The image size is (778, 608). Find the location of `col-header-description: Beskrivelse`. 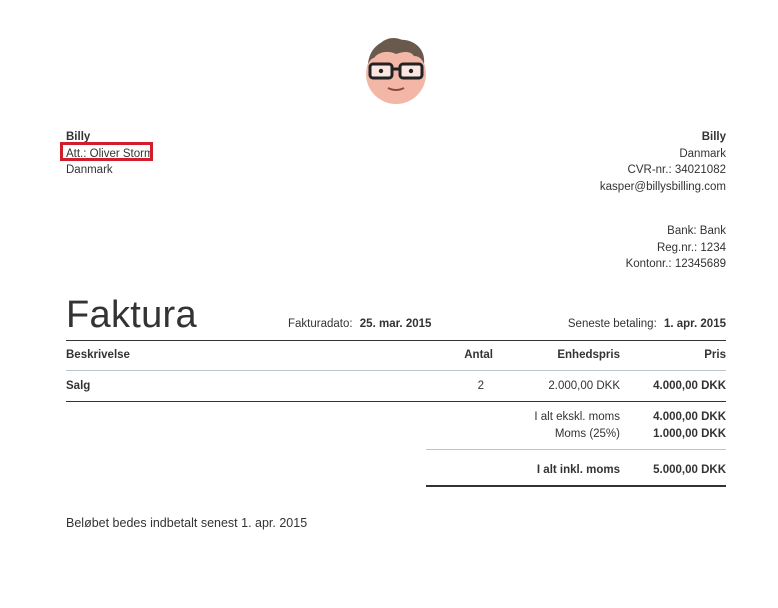

col-header-description: Beskrivelse is located at coordinates (98, 355).